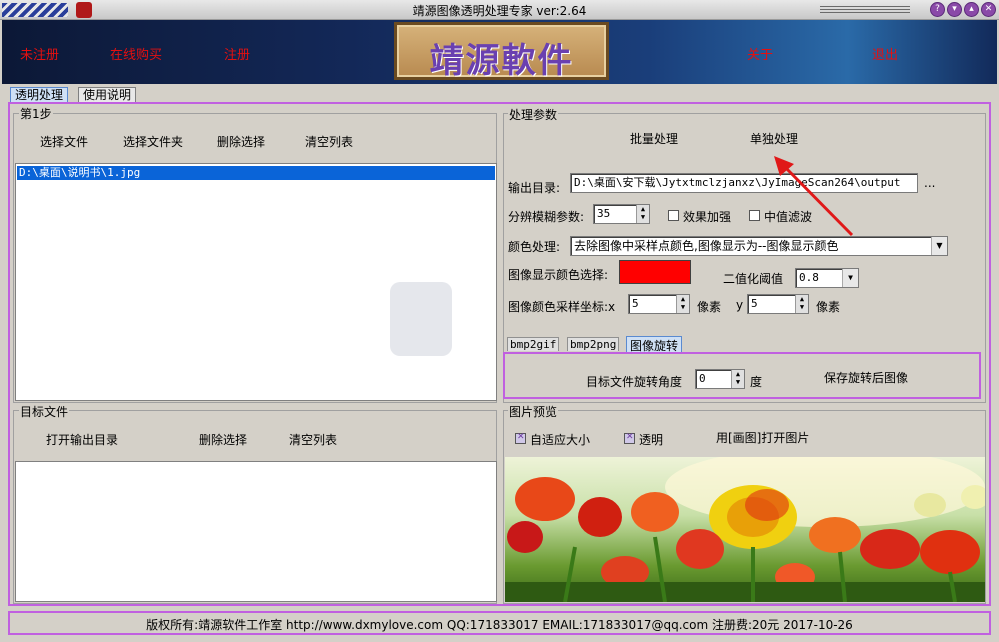 Image resolution: width=999 pixels, height=642 pixels. Describe the element at coordinates (885, 53) in the screenshot. I see `exit-link: 退出` at that location.